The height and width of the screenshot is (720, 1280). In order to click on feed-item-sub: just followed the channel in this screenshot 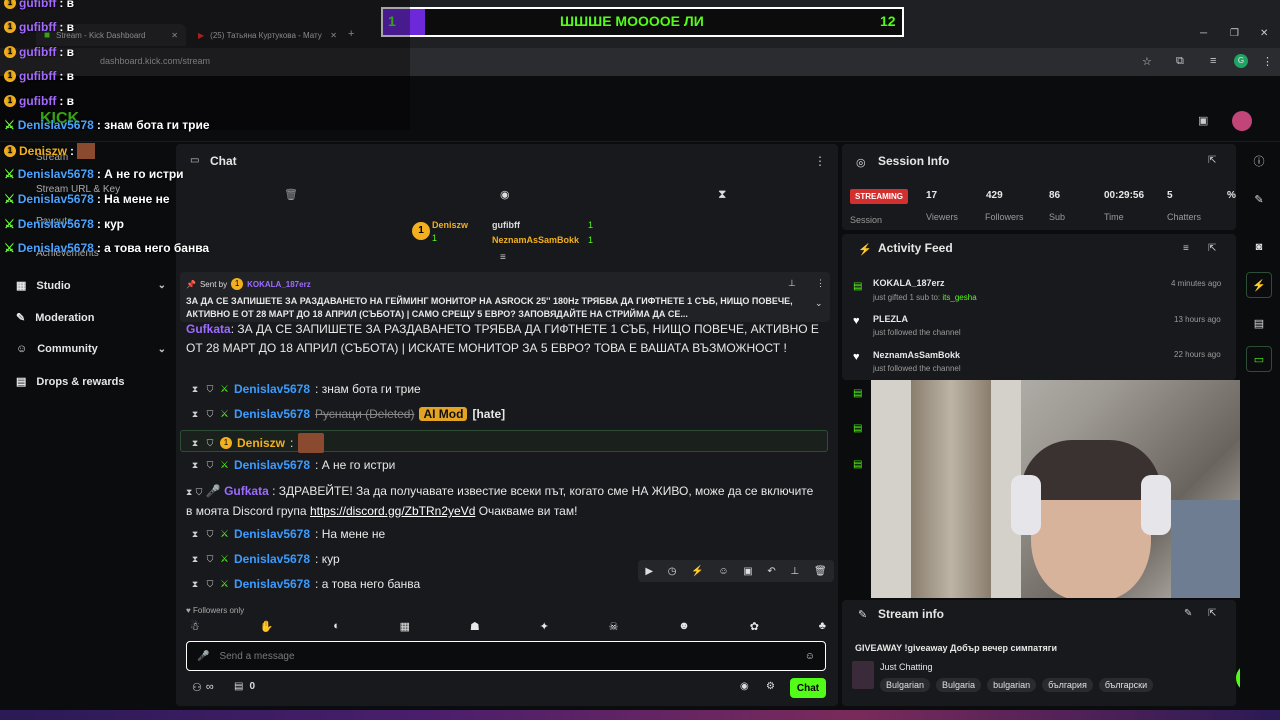, I will do `click(917, 368)`.